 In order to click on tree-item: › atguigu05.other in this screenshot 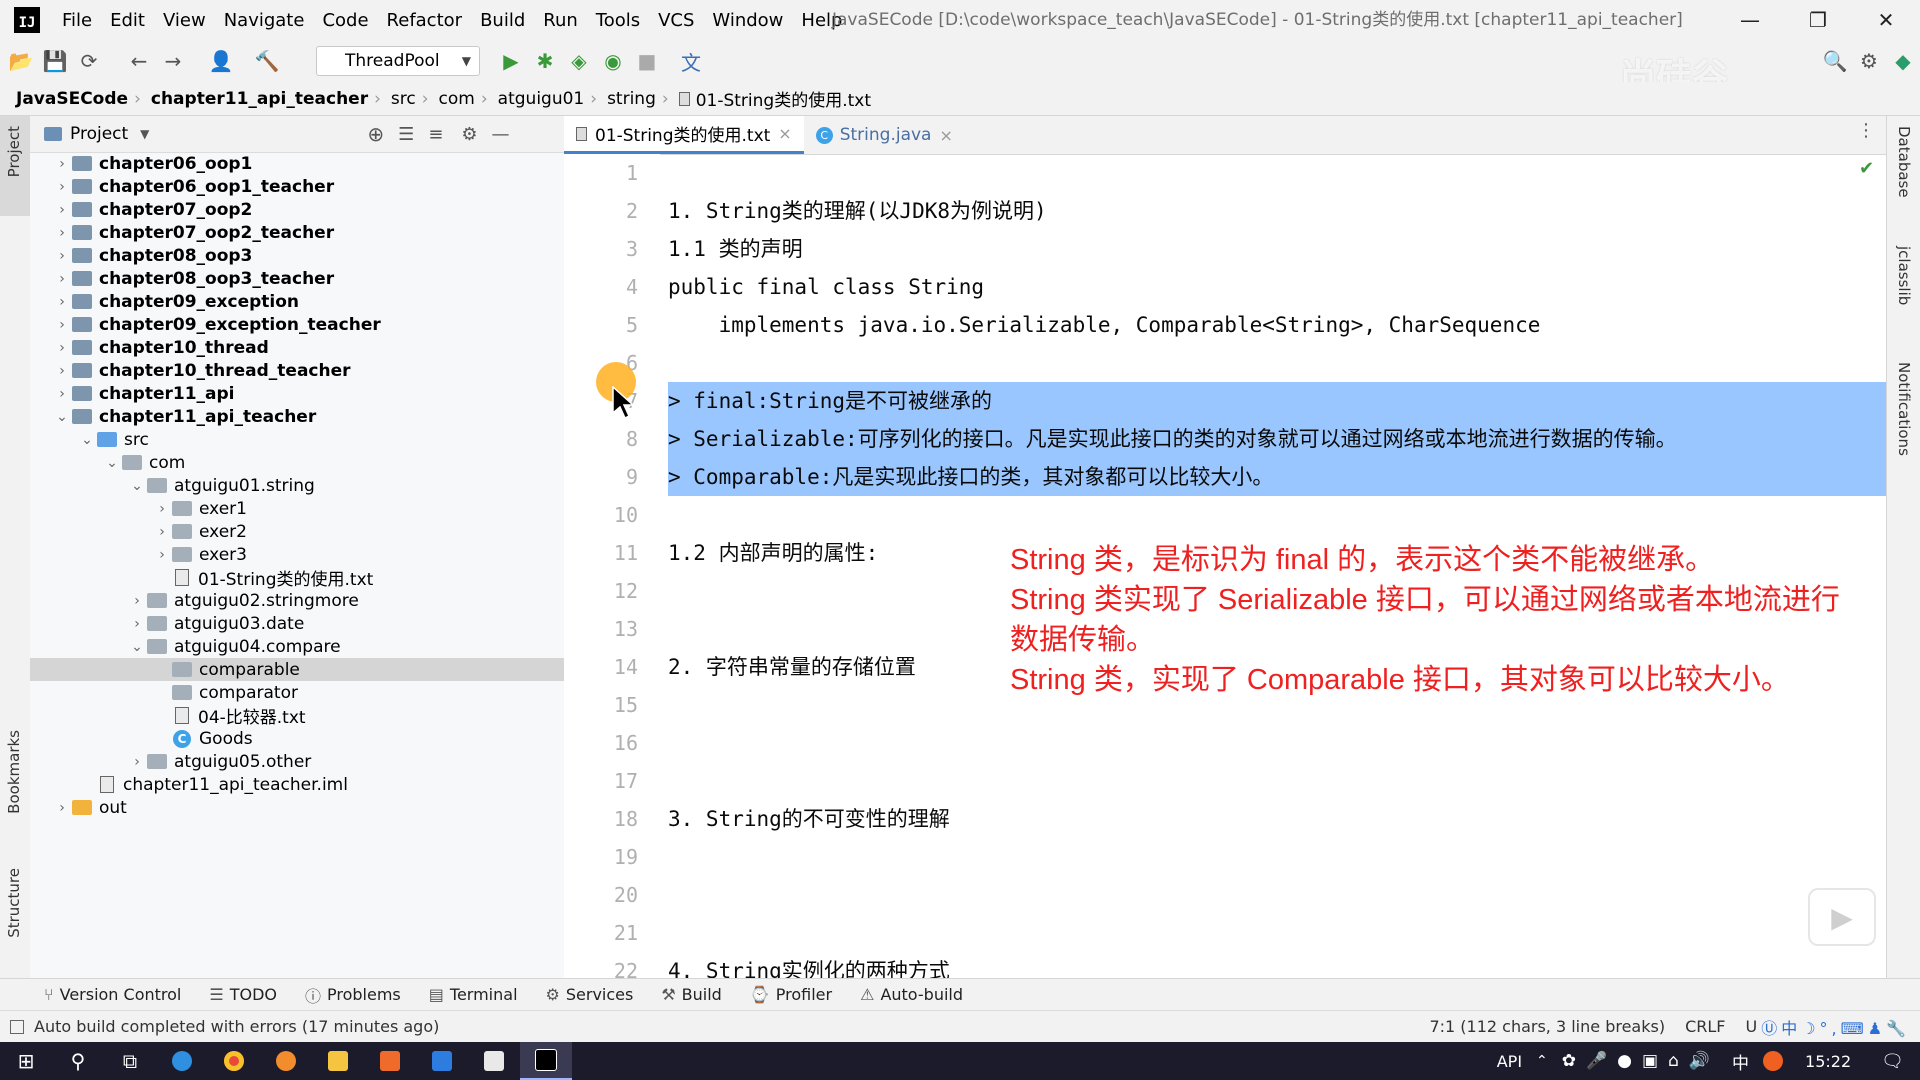, I will do `click(297, 761)`.